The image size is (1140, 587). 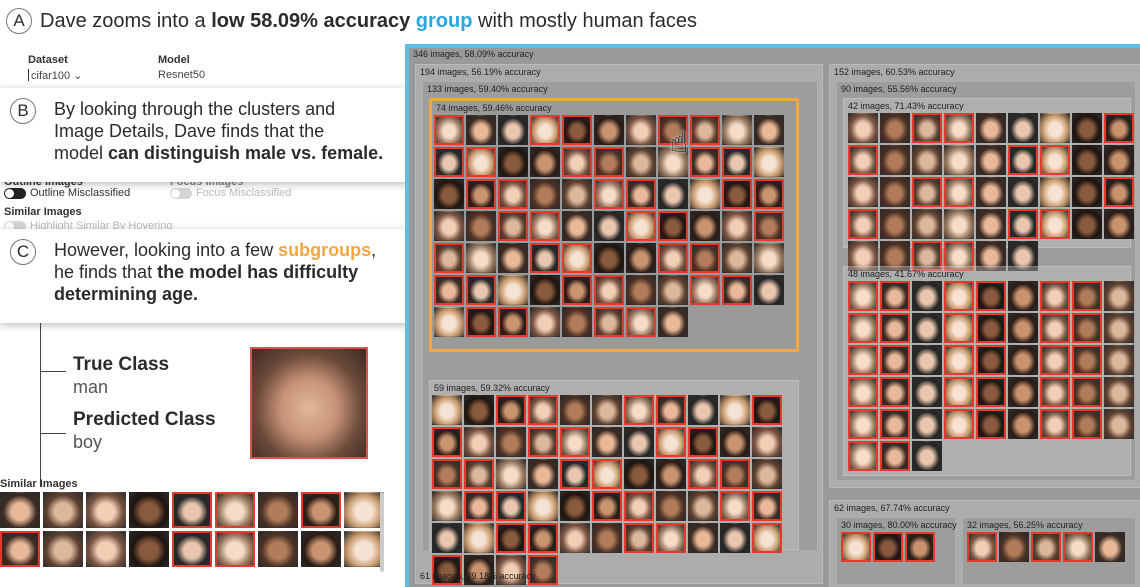 What do you see at coordinates (1049, 551) in the screenshot?
I see `cluster-32: 32 images, 56.25% accuracy` at bounding box center [1049, 551].